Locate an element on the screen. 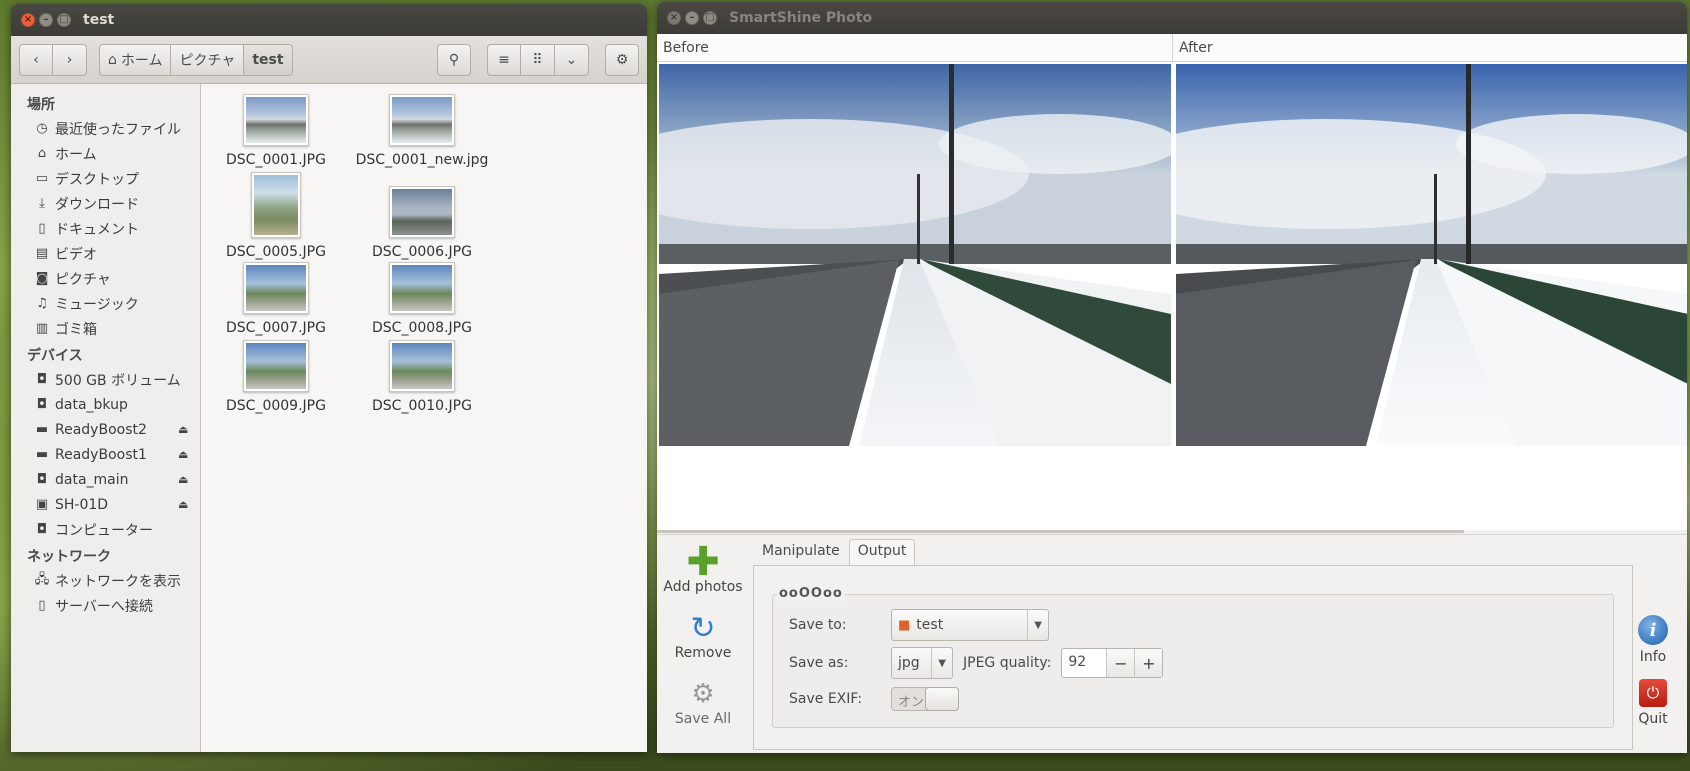  grid-view-button: ⠿ is located at coordinates (538, 59).